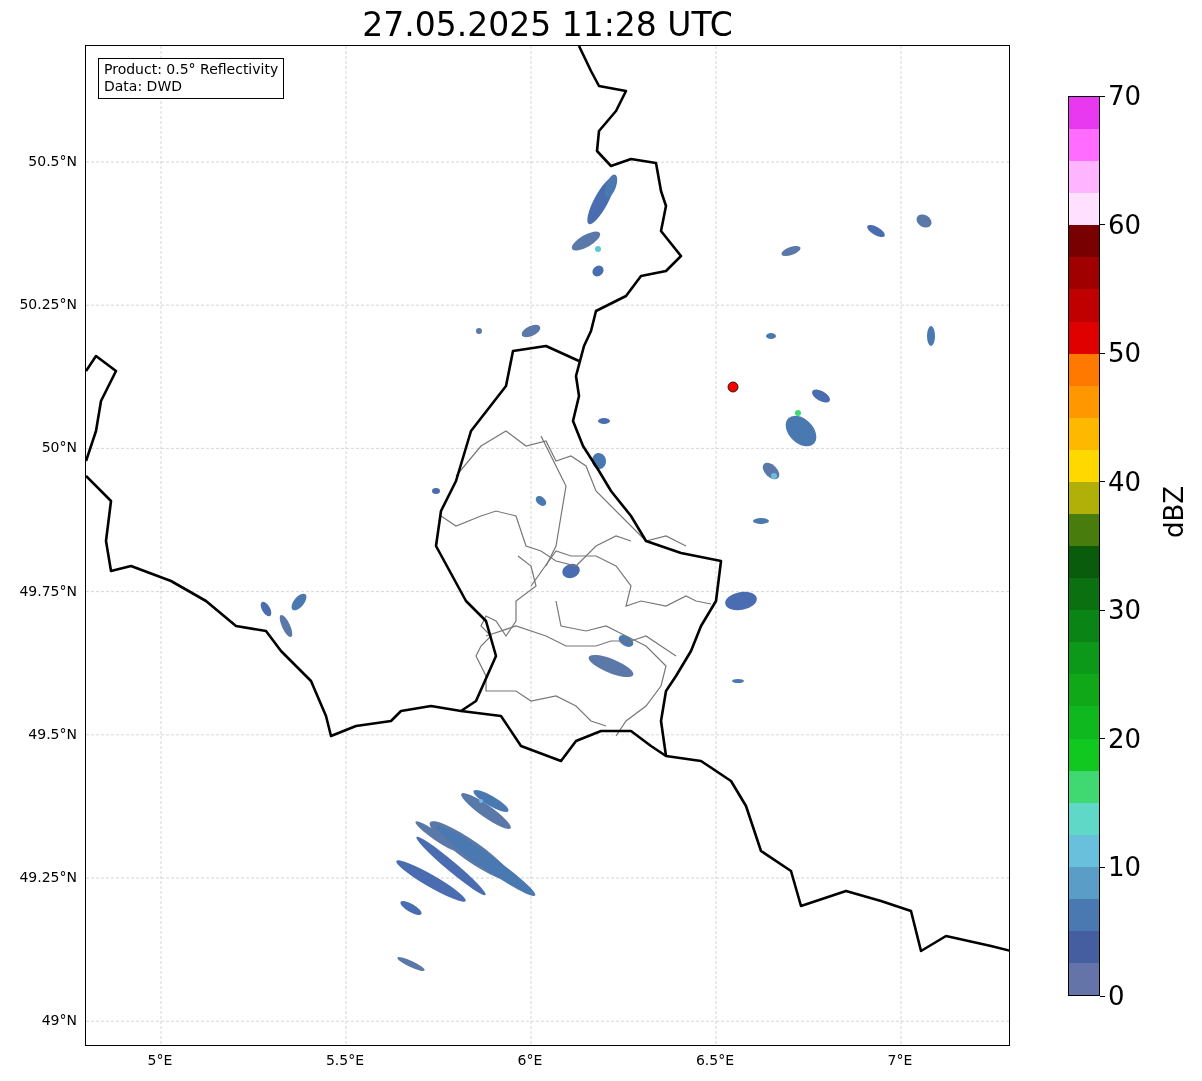 The width and height of the screenshot is (1202, 1081). What do you see at coordinates (547, 25) in the screenshot?
I see `chart-title: 27.05.2025 11:28 UTC` at bounding box center [547, 25].